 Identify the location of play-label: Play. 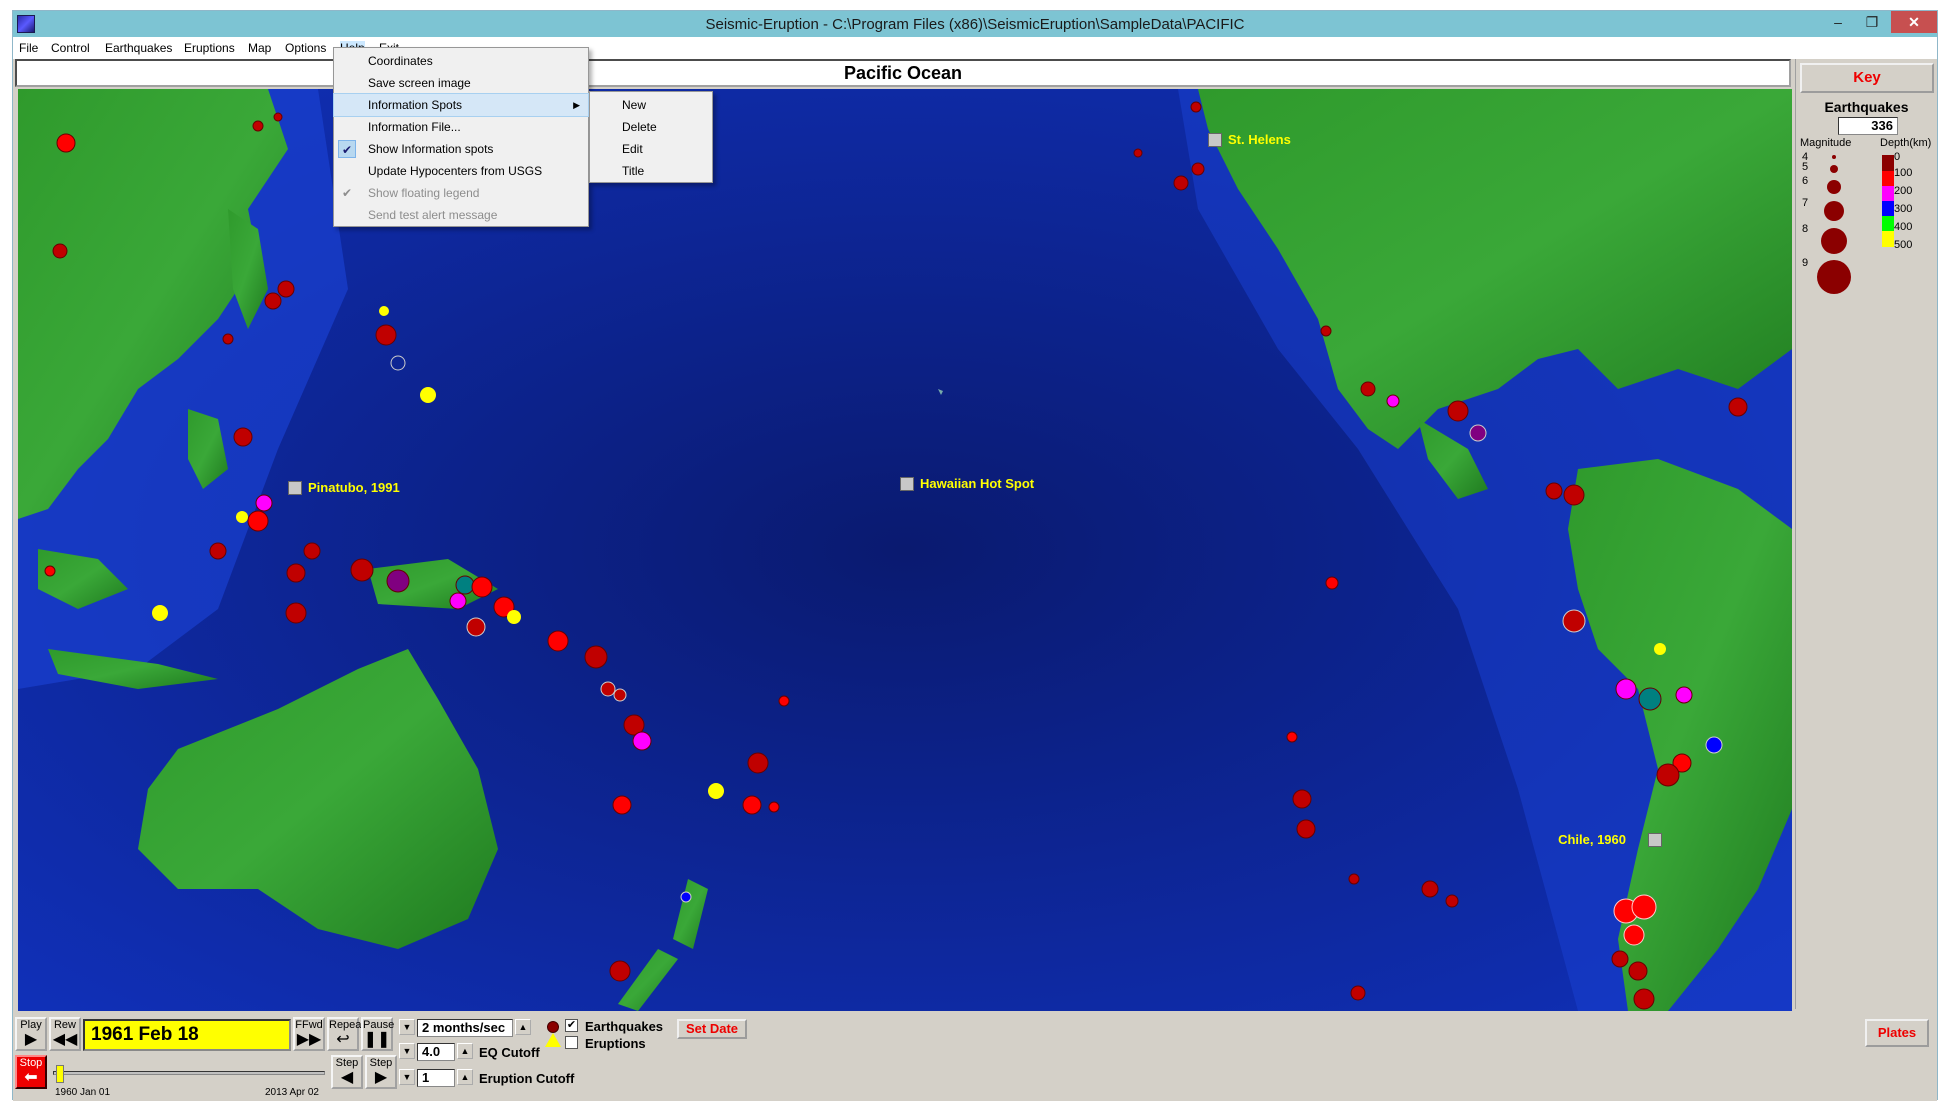
(31, 1025).